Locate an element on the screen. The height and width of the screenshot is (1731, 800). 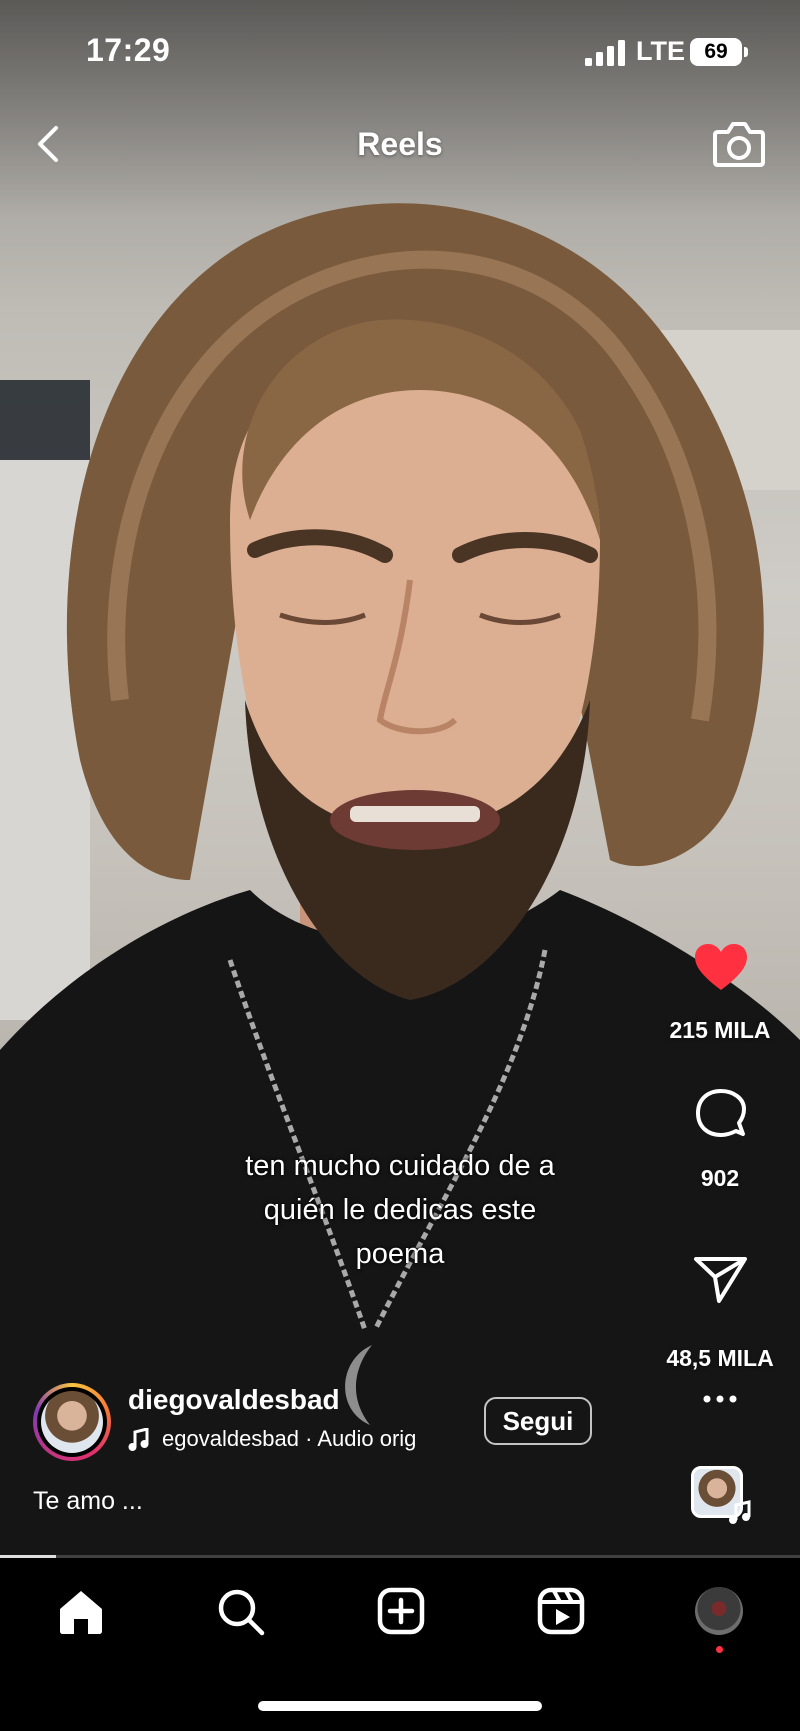
comment-count: 902 is located at coordinates (720, 1178).